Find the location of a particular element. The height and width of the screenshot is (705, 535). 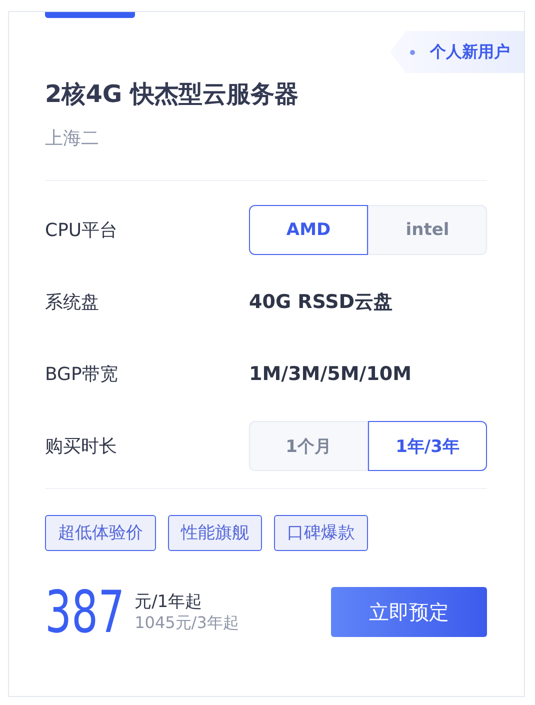

product-title: 2核4G 快杰型云服务器 is located at coordinates (172, 94).